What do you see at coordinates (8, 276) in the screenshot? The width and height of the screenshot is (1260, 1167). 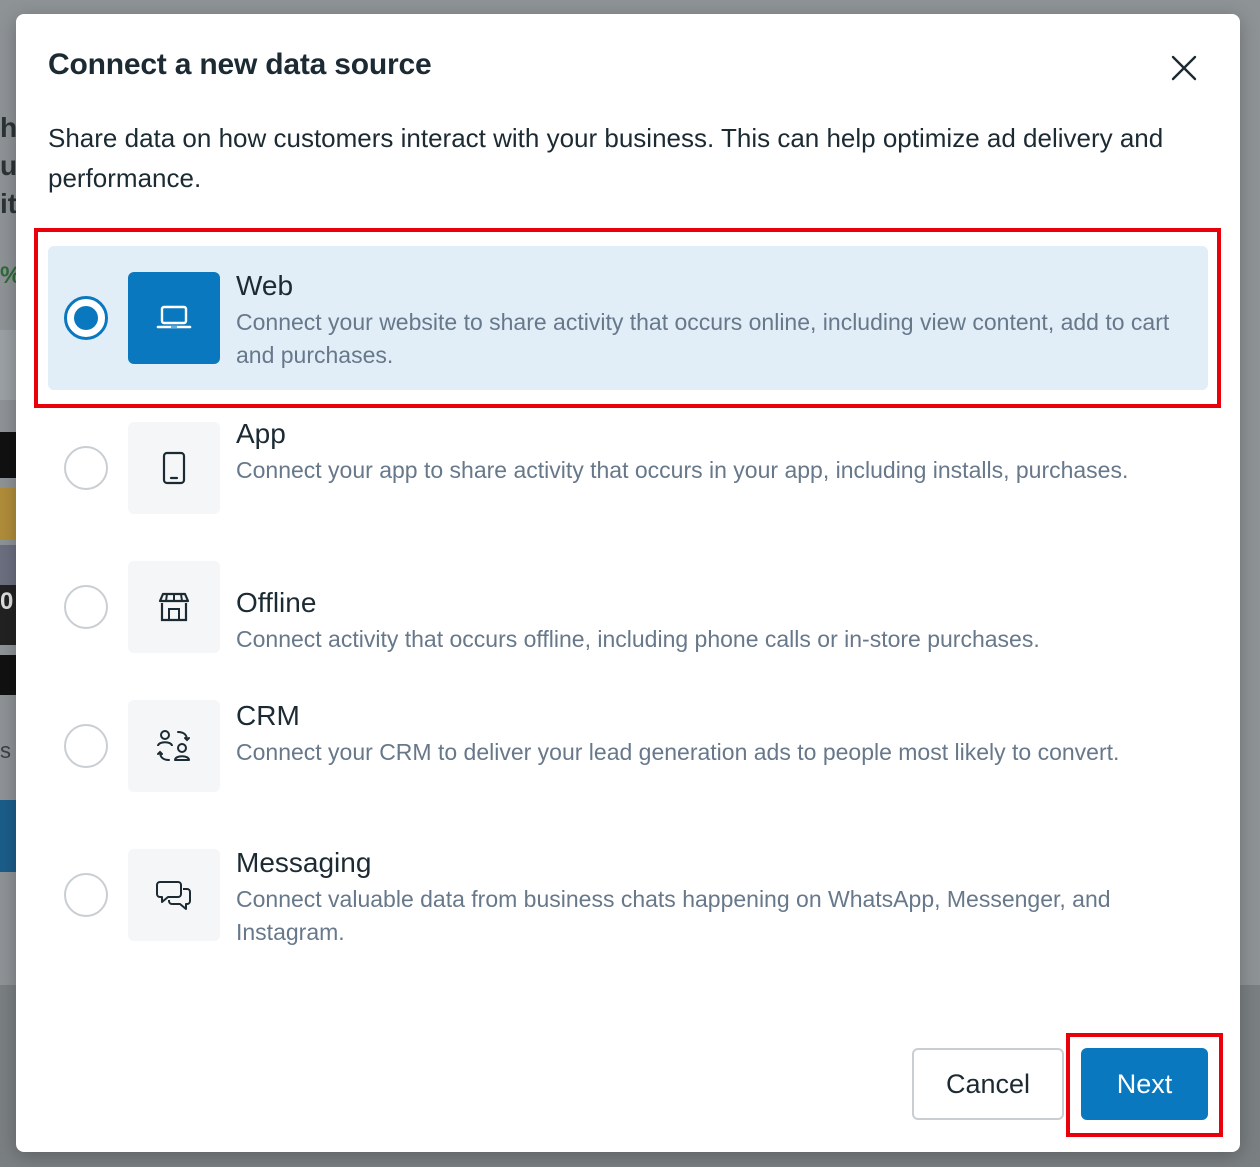 I see `background-text: %` at bounding box center [8, 276].